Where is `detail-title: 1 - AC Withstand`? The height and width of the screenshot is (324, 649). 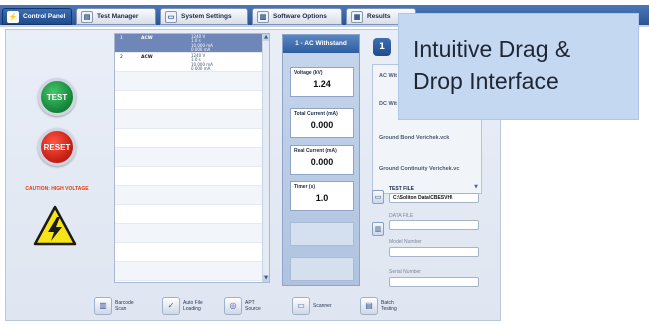 detail-title: 1 - AC Withstand is located at coordinates (321, 44).